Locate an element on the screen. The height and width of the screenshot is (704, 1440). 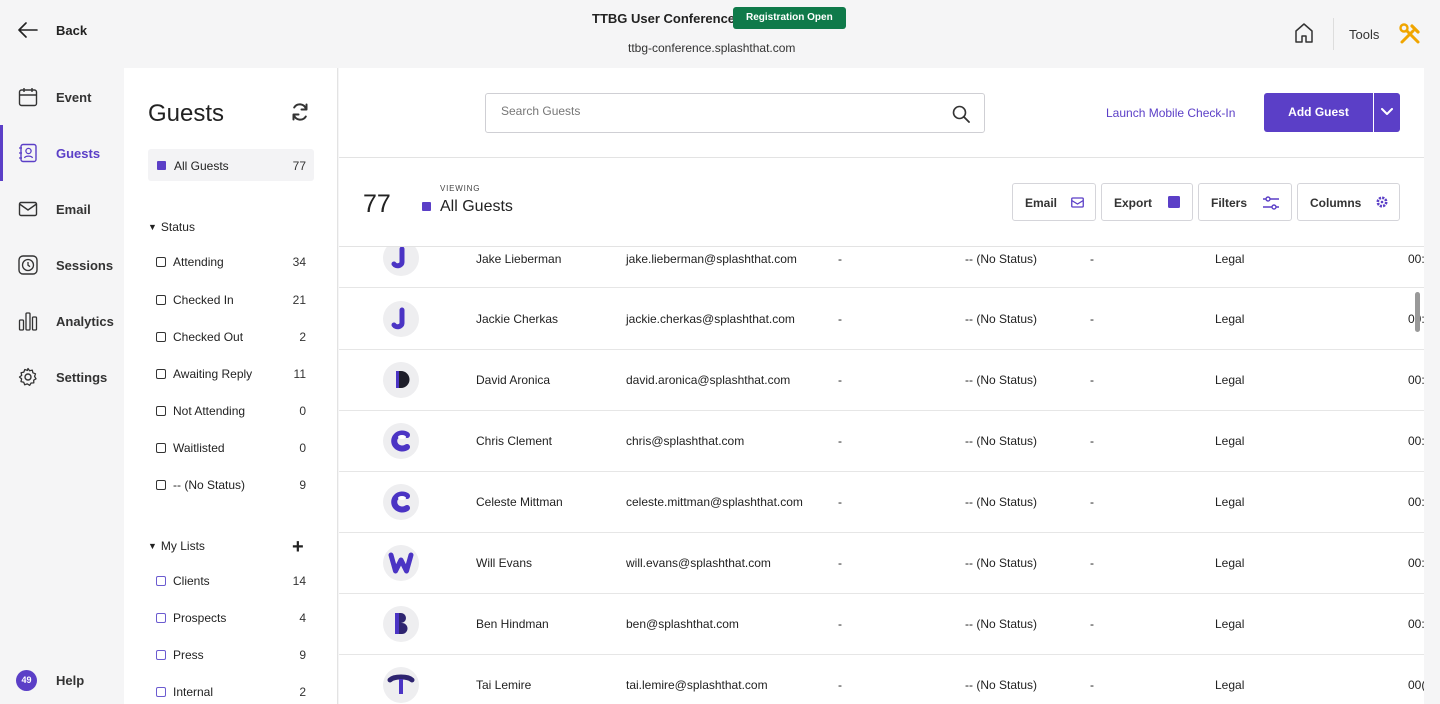
nav-item-event: Event is located at coordinates (62, 97).